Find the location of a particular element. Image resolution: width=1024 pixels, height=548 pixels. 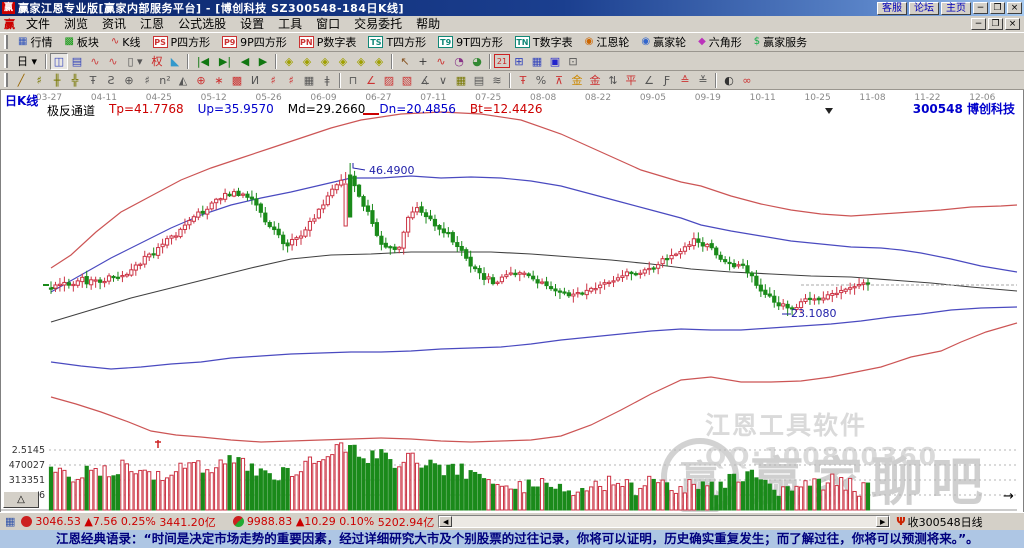

toolbar-button-p9: P9 9P四方形 is located at coordinates (254, 42).